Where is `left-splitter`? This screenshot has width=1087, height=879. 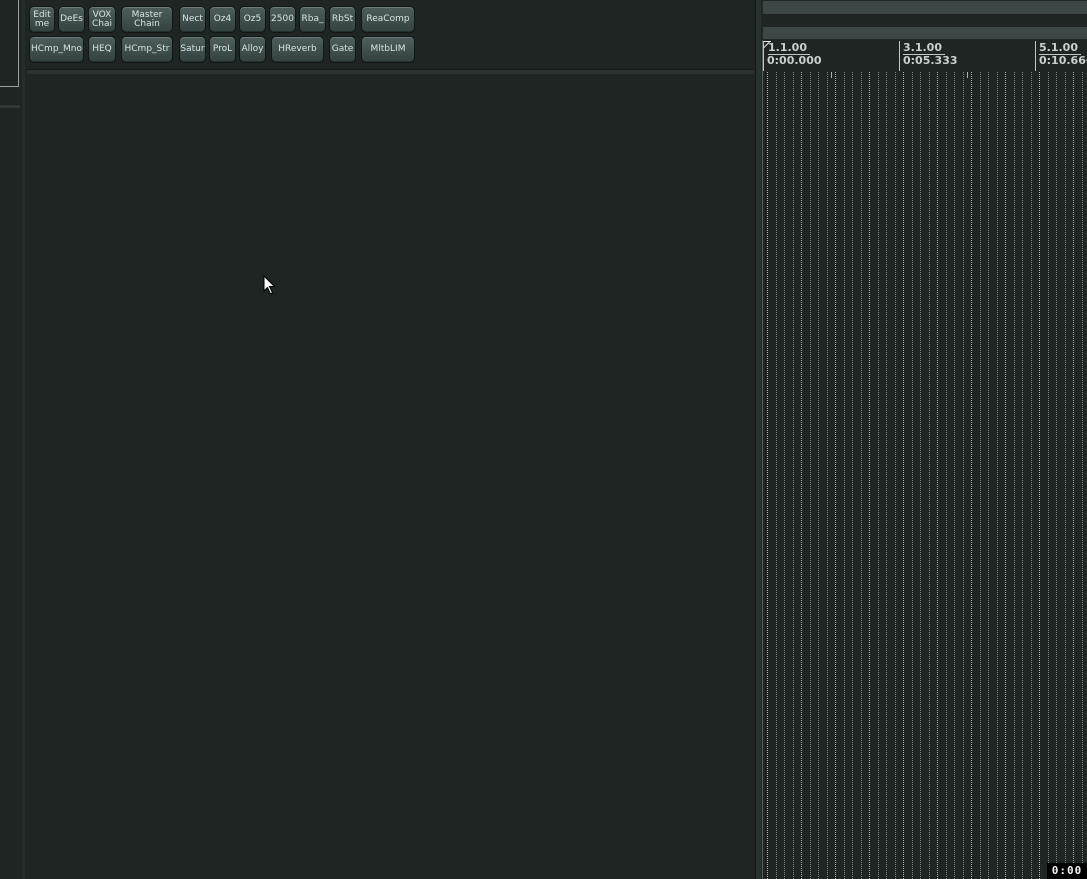 left-splitter is located at coordinates (23, 439).